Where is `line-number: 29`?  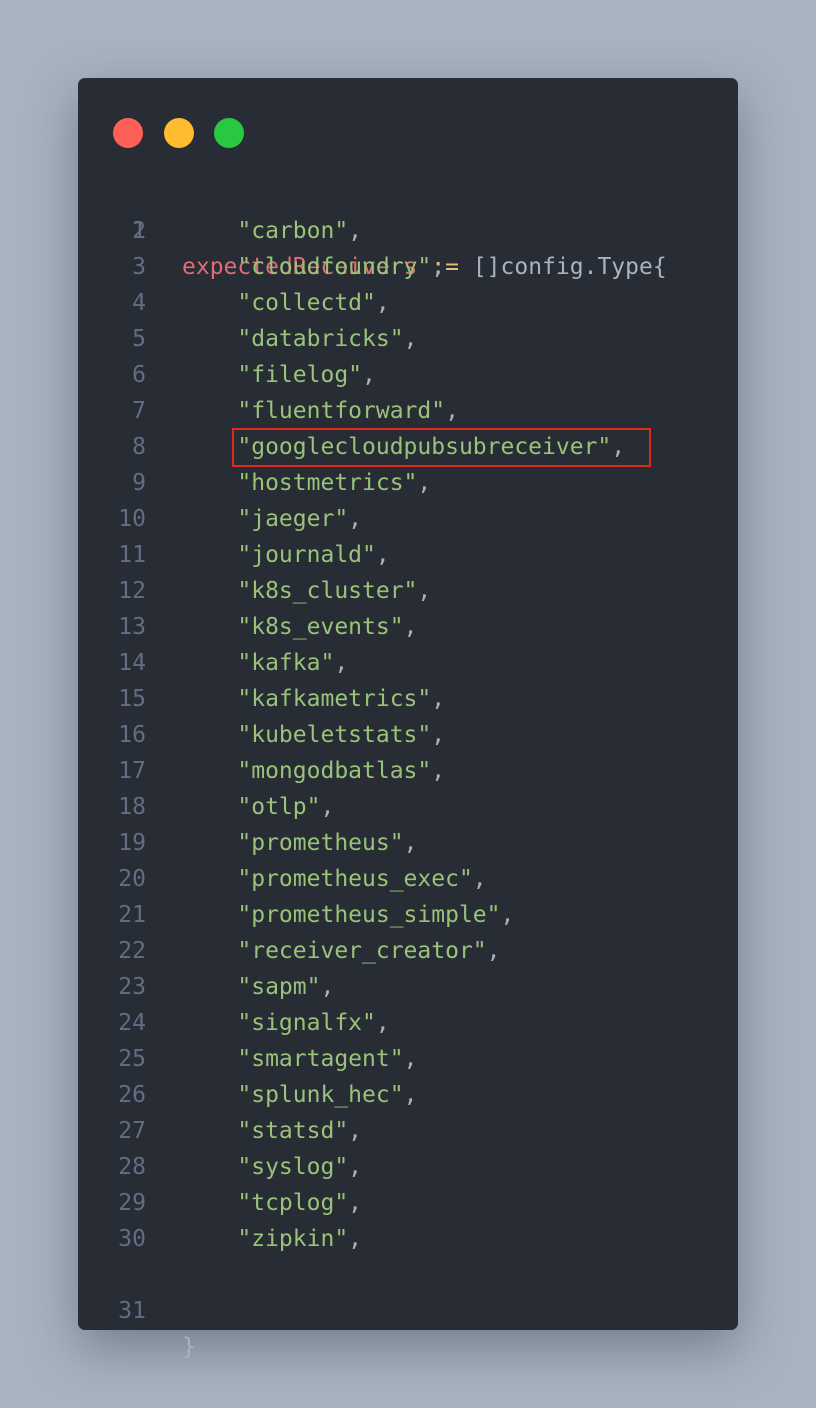
line-number: 29 is located at coordinates (132, 1203).